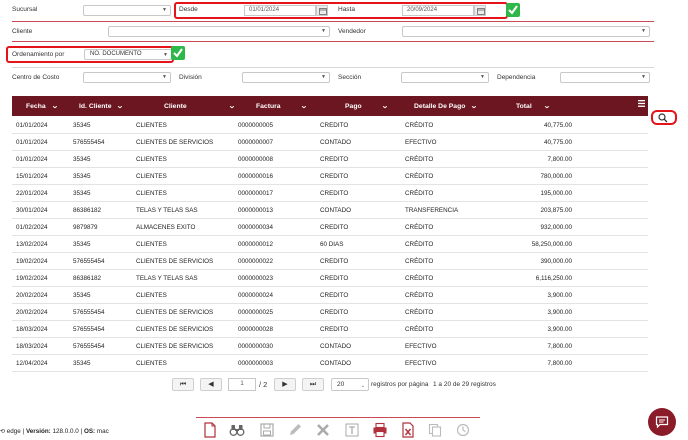 This screenshot has width=688, height=440. What do you see at coordinates (42, 106) in the screenshot?
I see `column-header-fecha: Fecha ⌄` at bounding box center [42, 106].